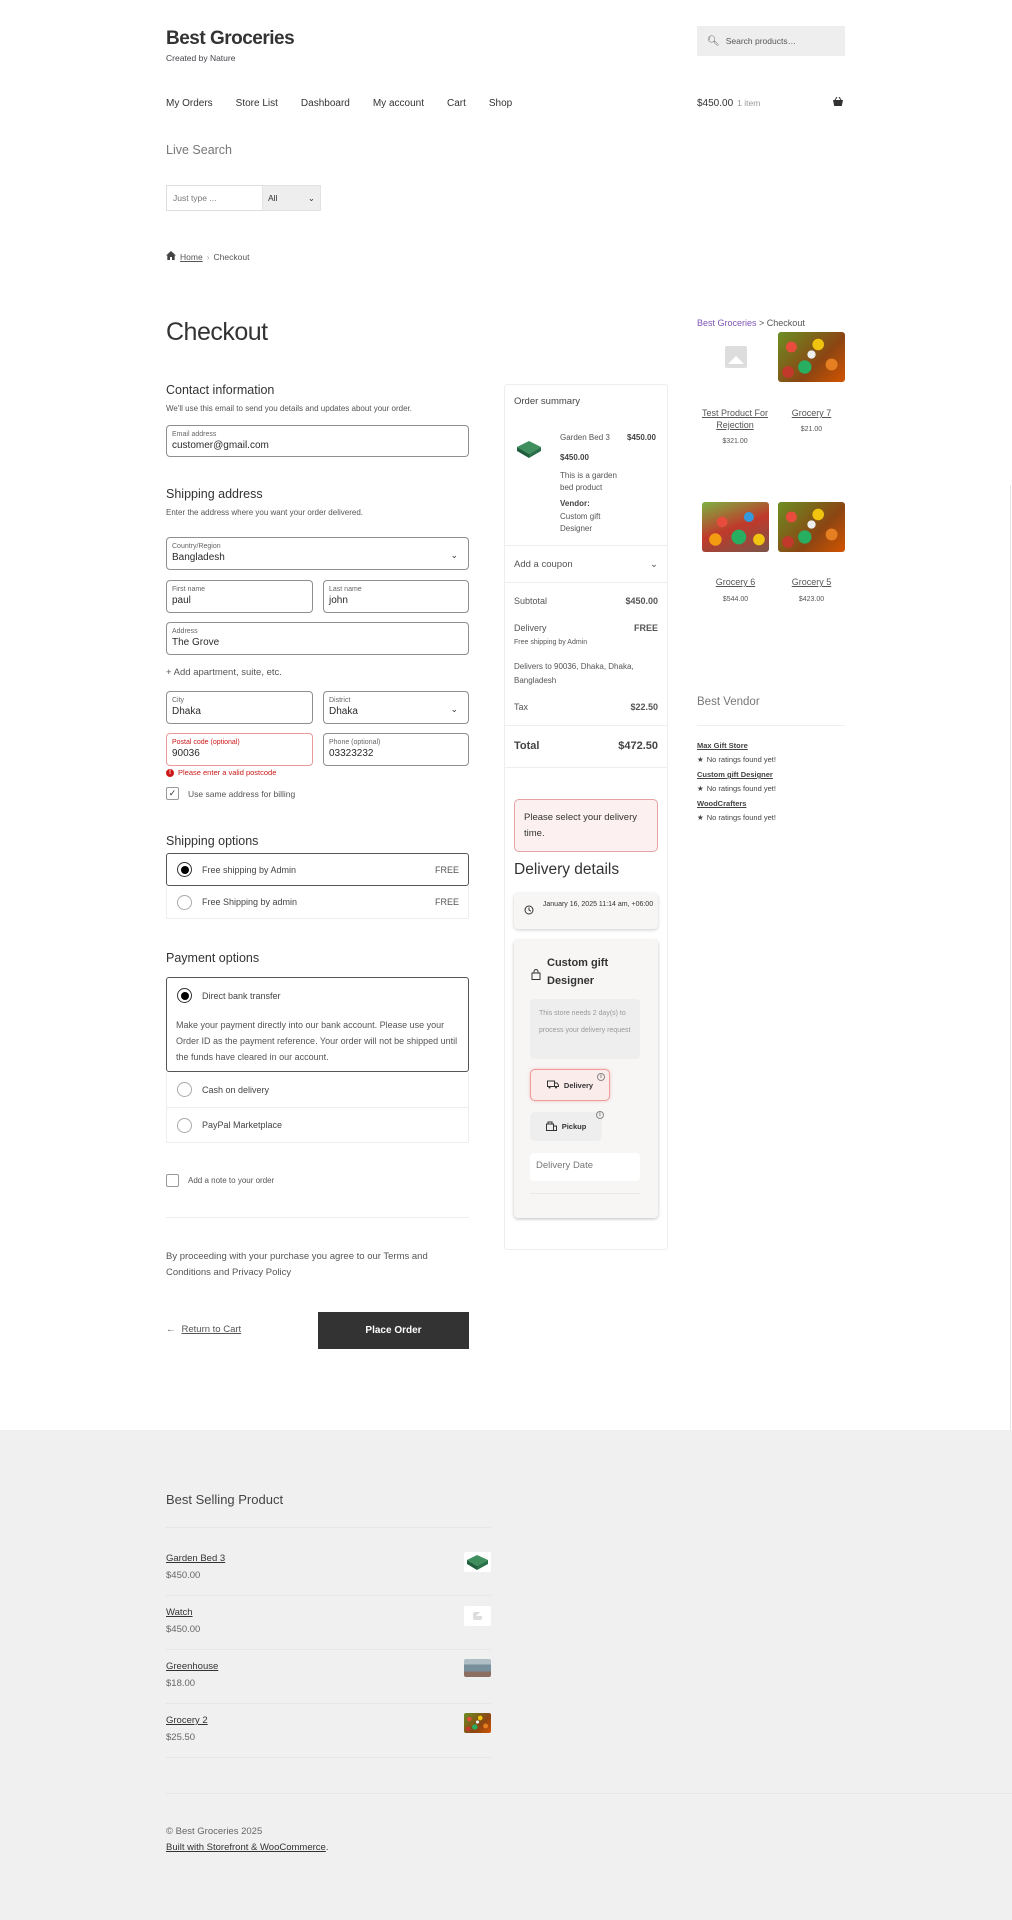  I want to click on delivery-option-button: Delivery i, so click(570, 1085).